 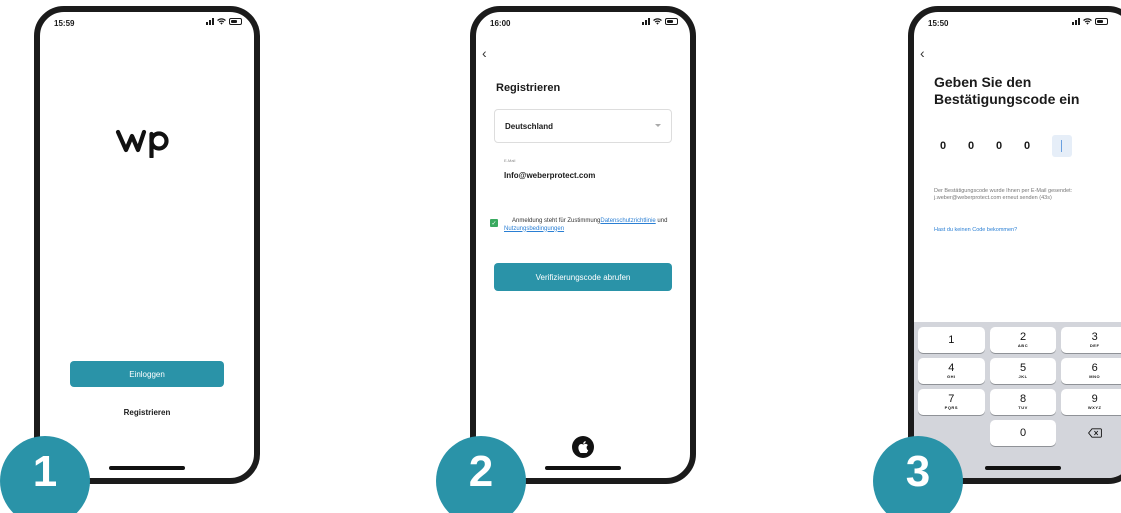 I want to click on consent-checkbox: ✓, so click(x=494, y=223).